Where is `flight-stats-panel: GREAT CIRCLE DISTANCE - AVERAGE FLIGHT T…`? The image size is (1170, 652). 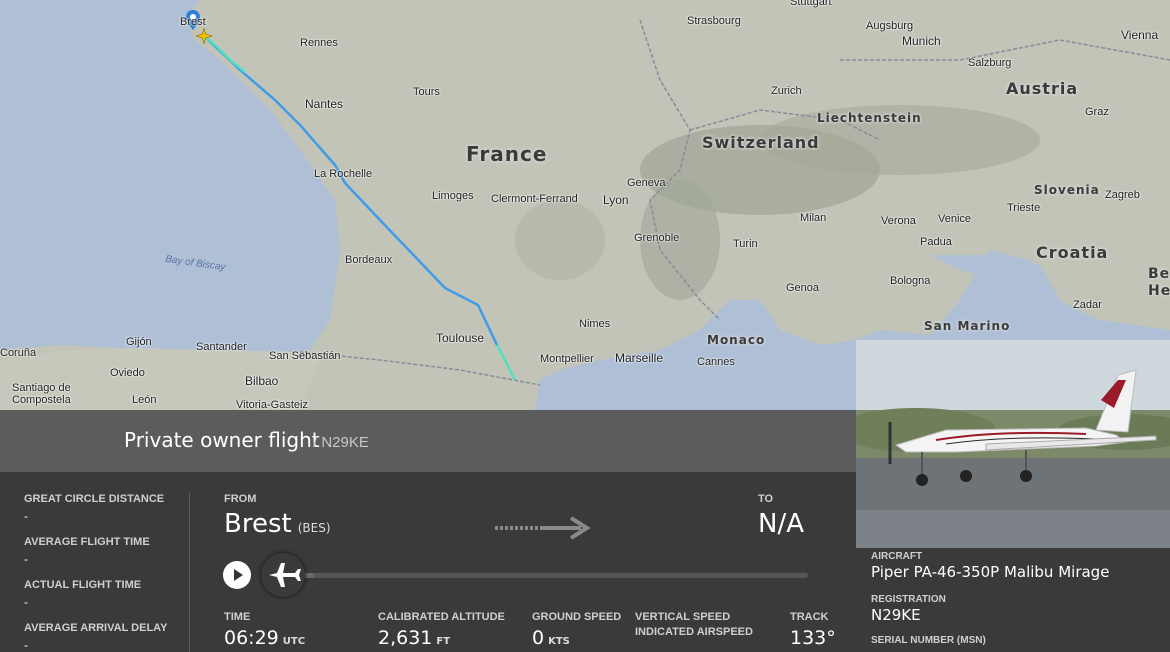
flight-stats-panel: GREAT CIRCLE DISTANCE - AVERAGE FLIGHT T… is located at coordinates (95, 562).